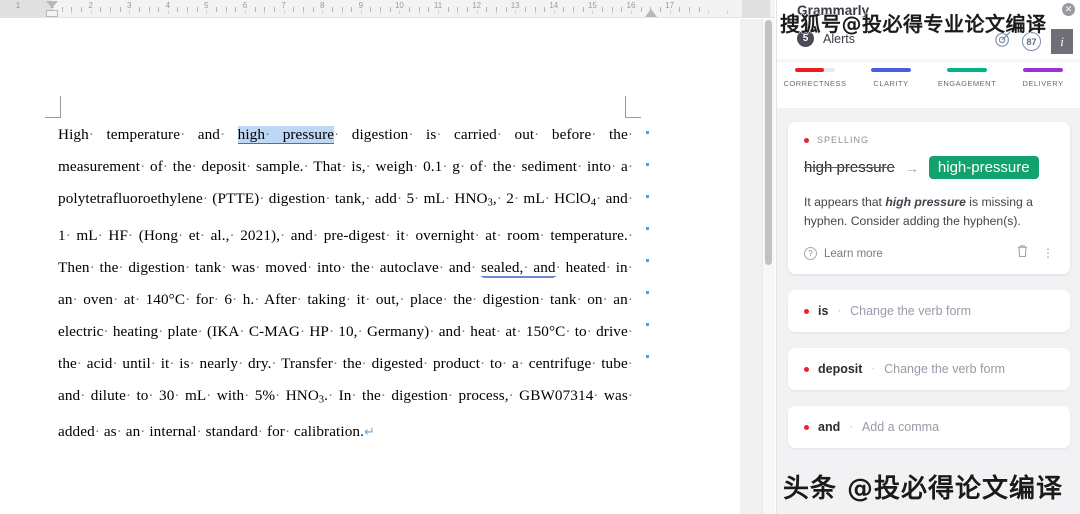  What do you see at coordinates (929, 253) in the screenshot?
I see `card-footer: ? Learn more ⋮` at bounding box center [929, 253].